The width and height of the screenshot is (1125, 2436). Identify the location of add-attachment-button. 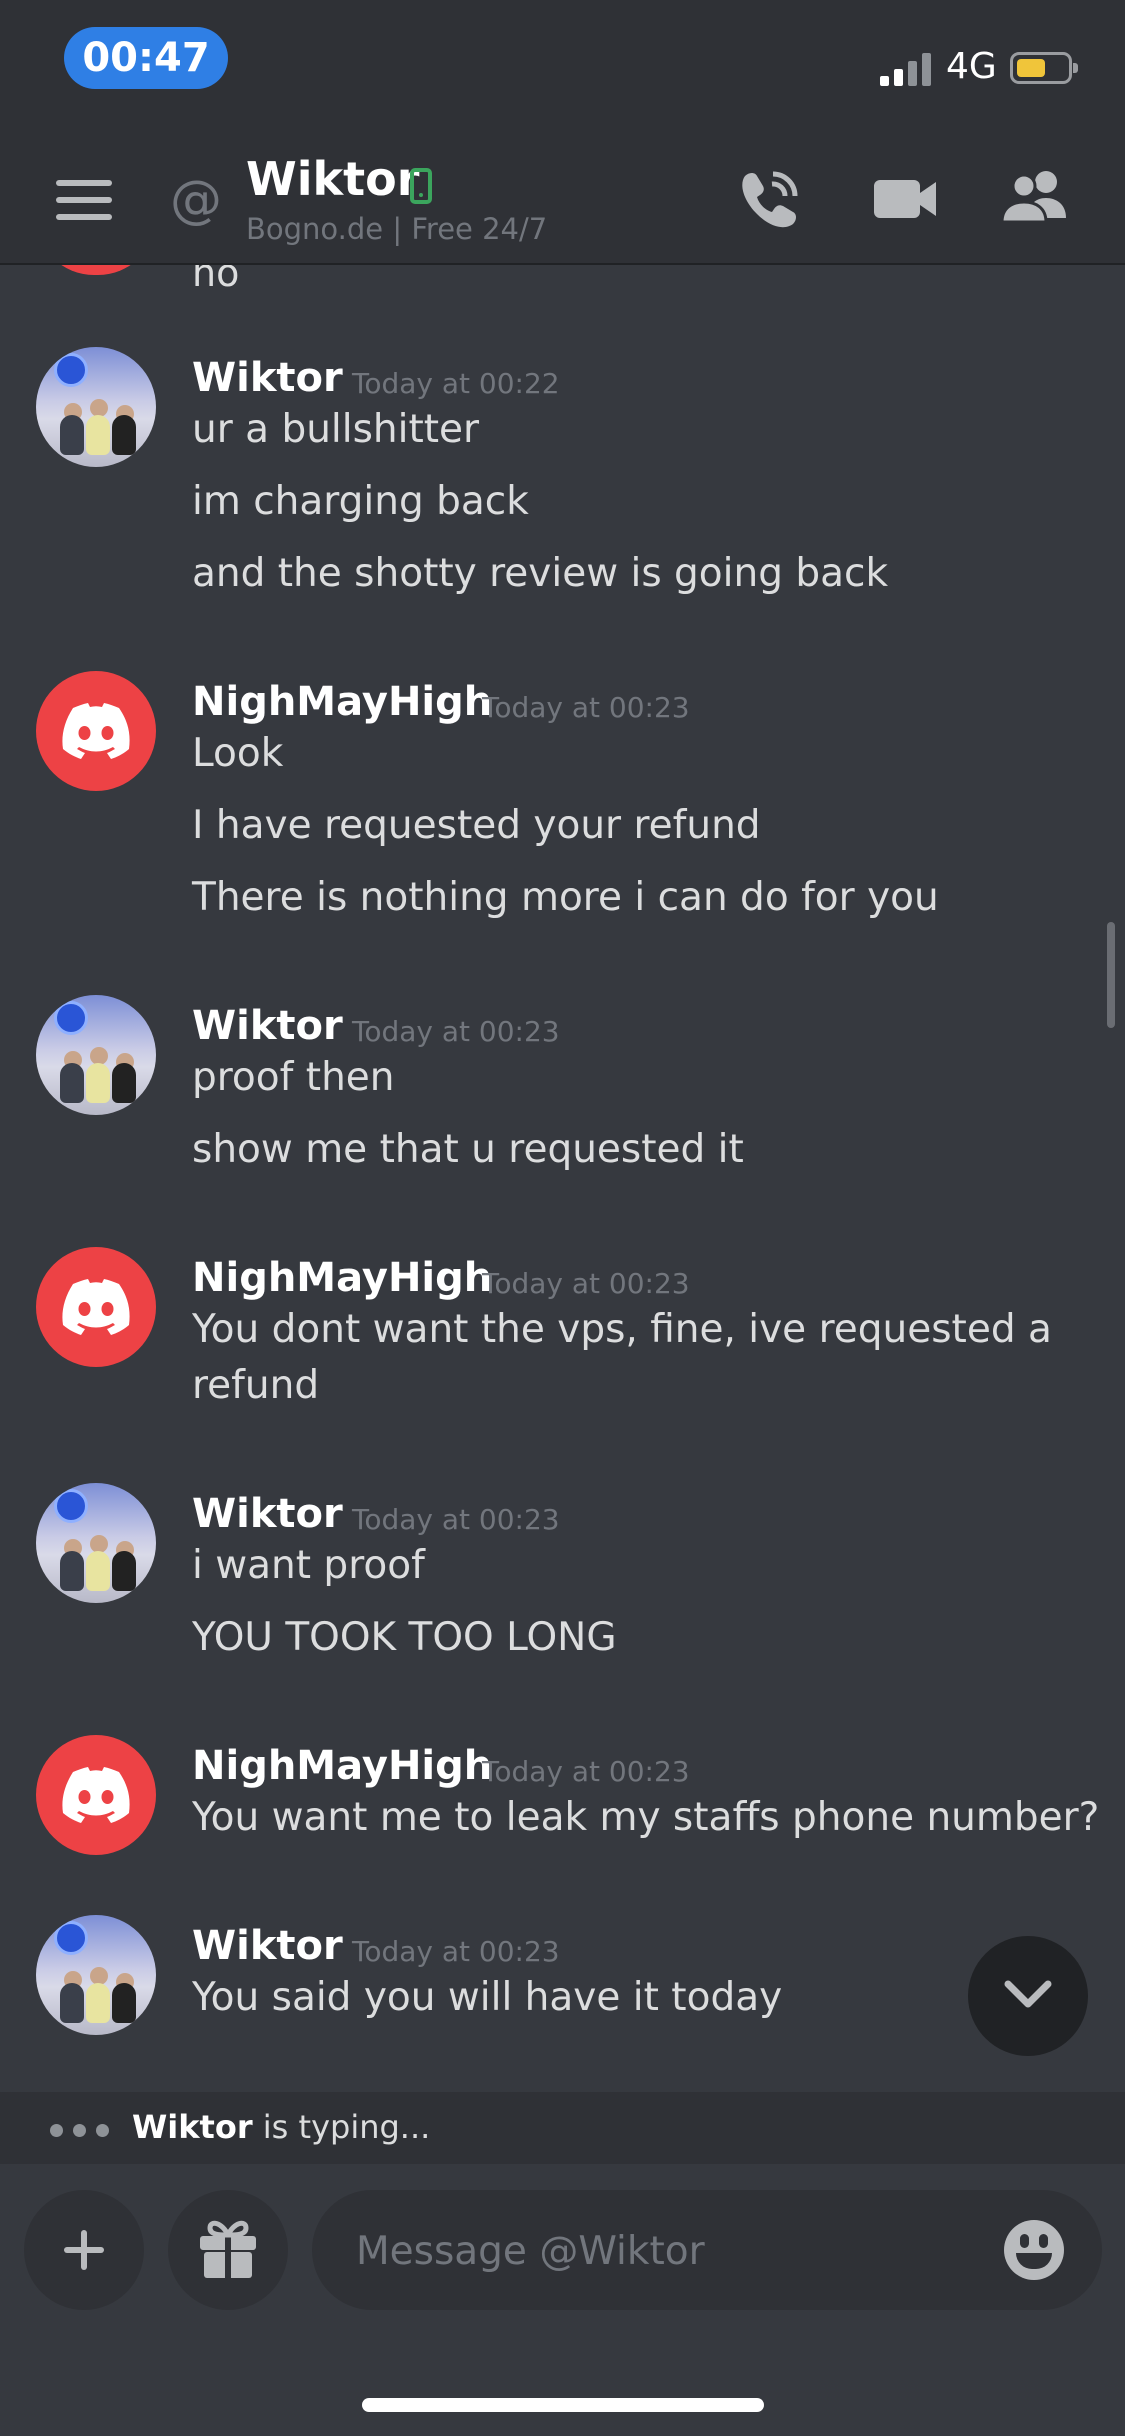
(84, 2250).